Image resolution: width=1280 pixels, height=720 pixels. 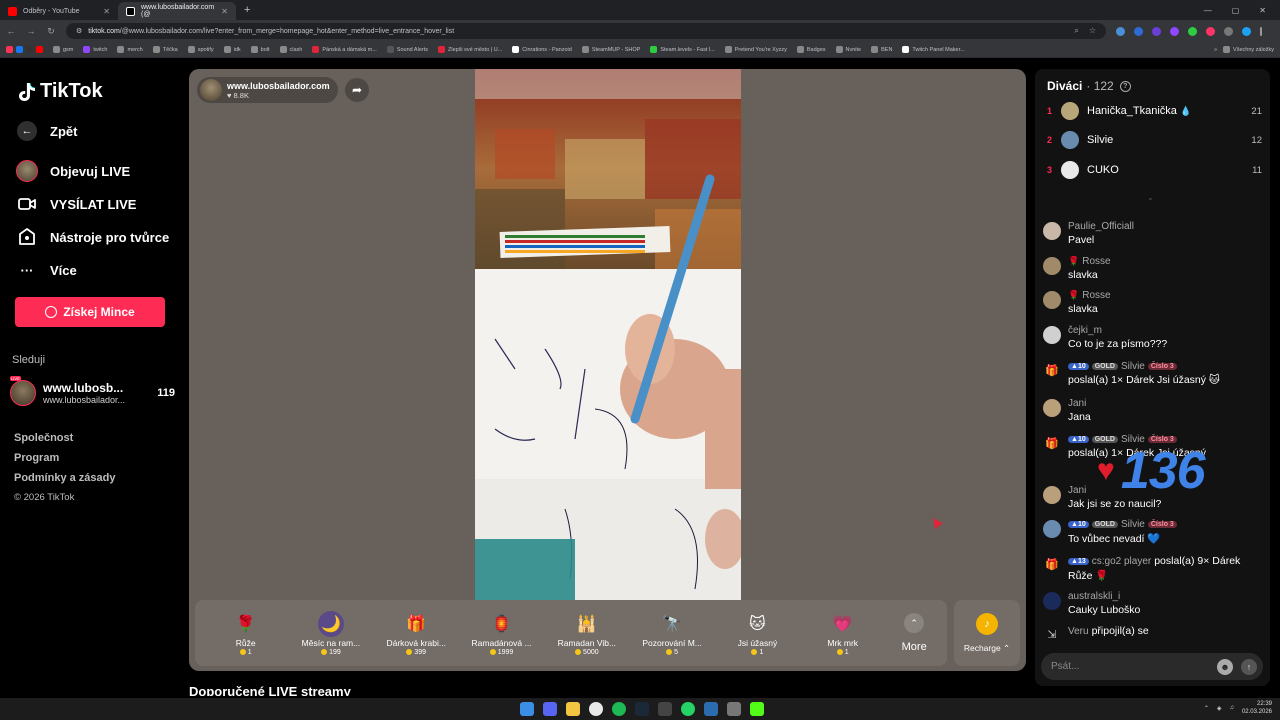 What do you see at coordinates (1117, 330) in the screenshot?
I see `message-author: čejki_m` at bounding box center [1117, 330].